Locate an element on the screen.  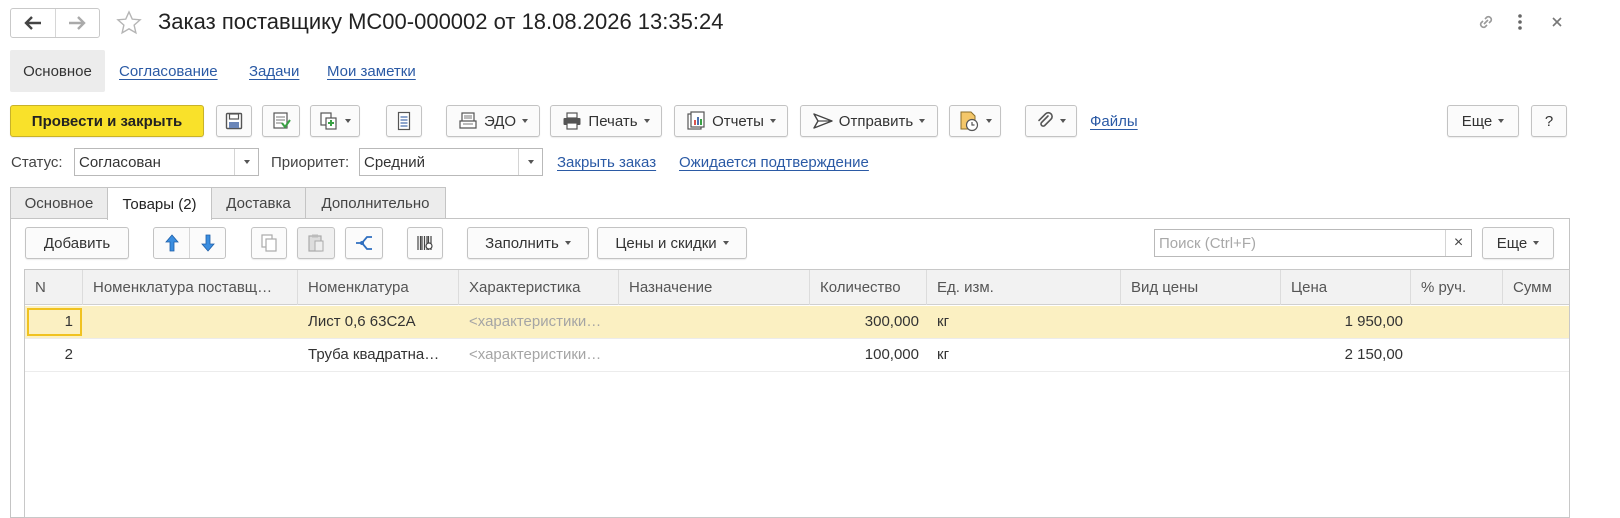
link-button is located at coordinates (1486, 22).